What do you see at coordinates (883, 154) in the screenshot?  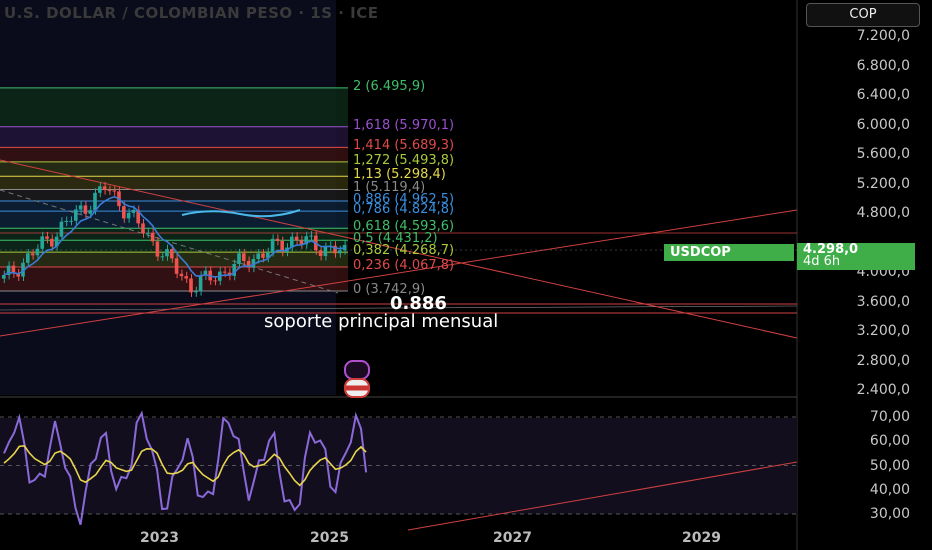 I see `price-tick-label: 5.600,0` at bounding box center [883, 154].